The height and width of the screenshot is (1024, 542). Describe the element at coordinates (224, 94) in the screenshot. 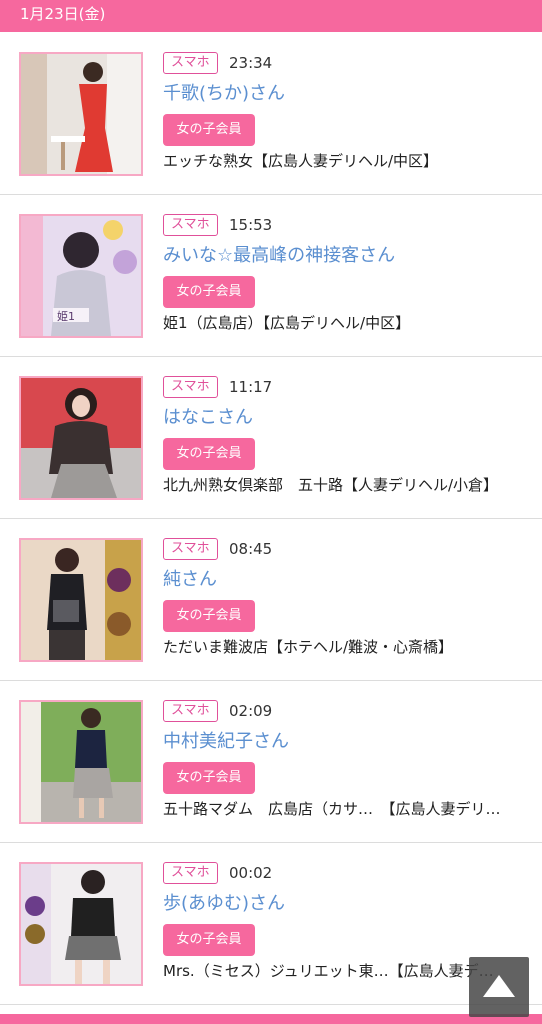

I see `girl-name-link: 千歌(ちか)さん` at that location.